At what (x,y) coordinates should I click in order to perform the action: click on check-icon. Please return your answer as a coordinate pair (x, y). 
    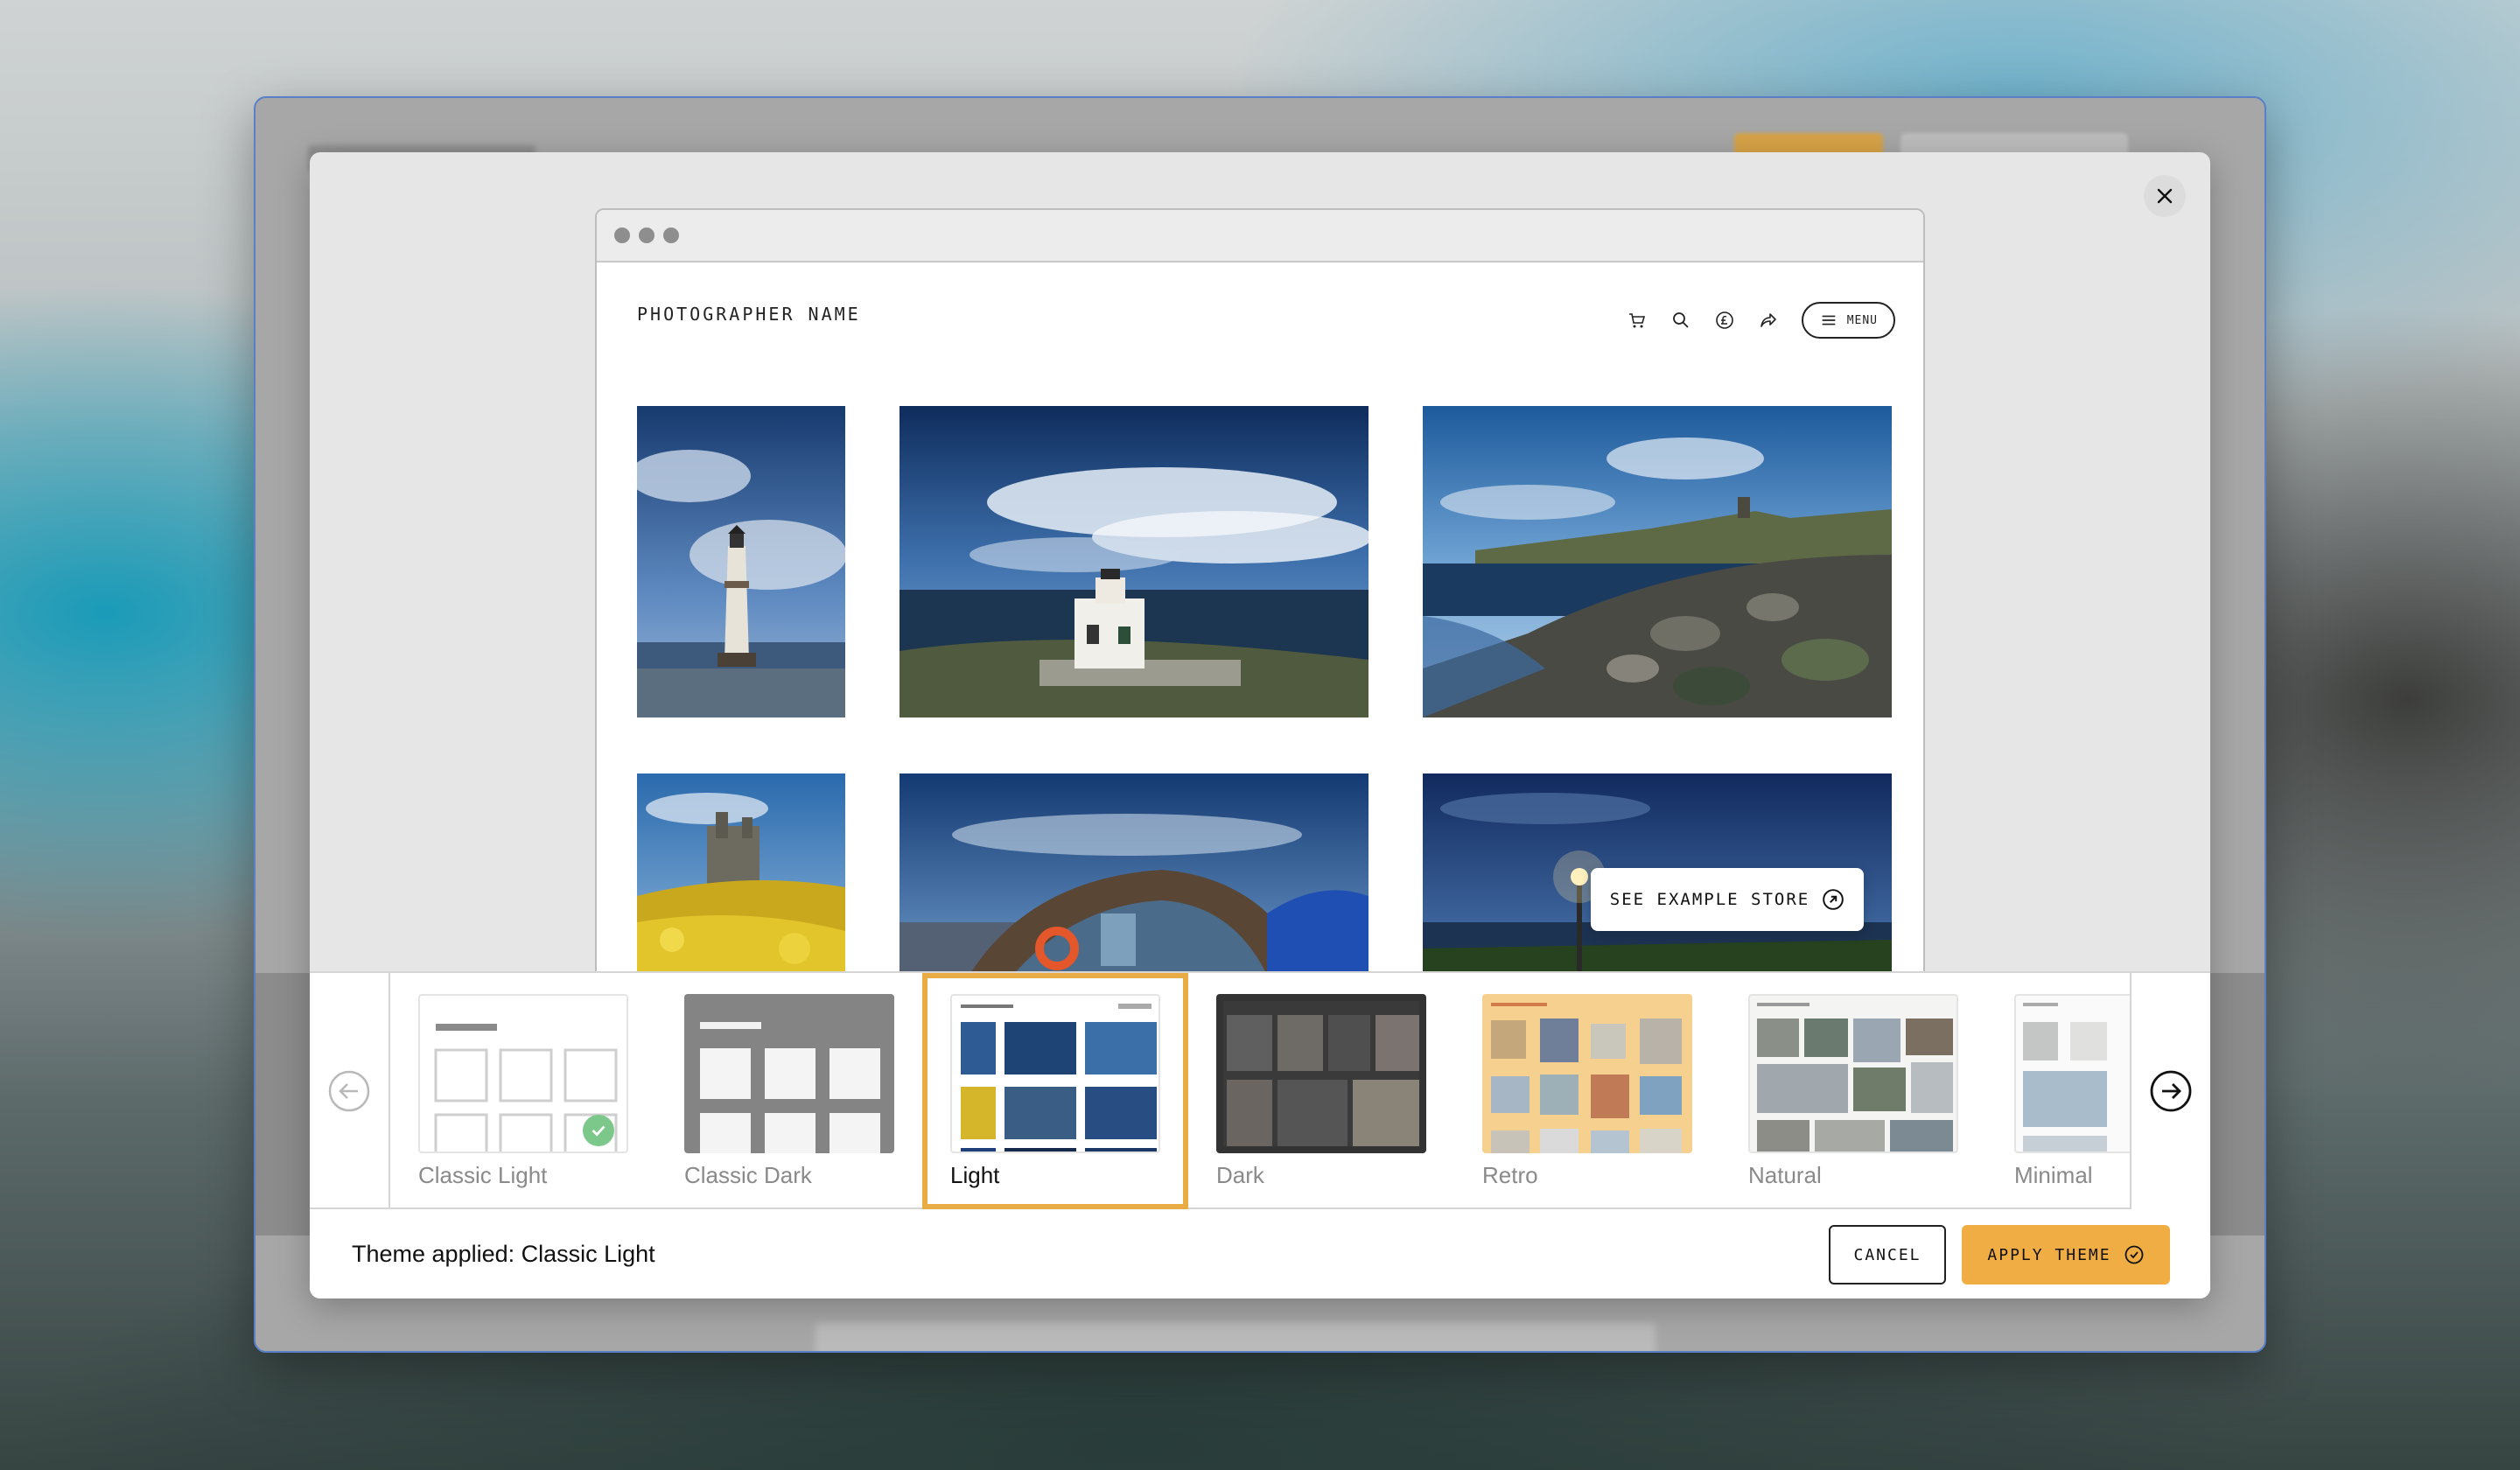
    Looking at the image, I should click on (599, 1131).